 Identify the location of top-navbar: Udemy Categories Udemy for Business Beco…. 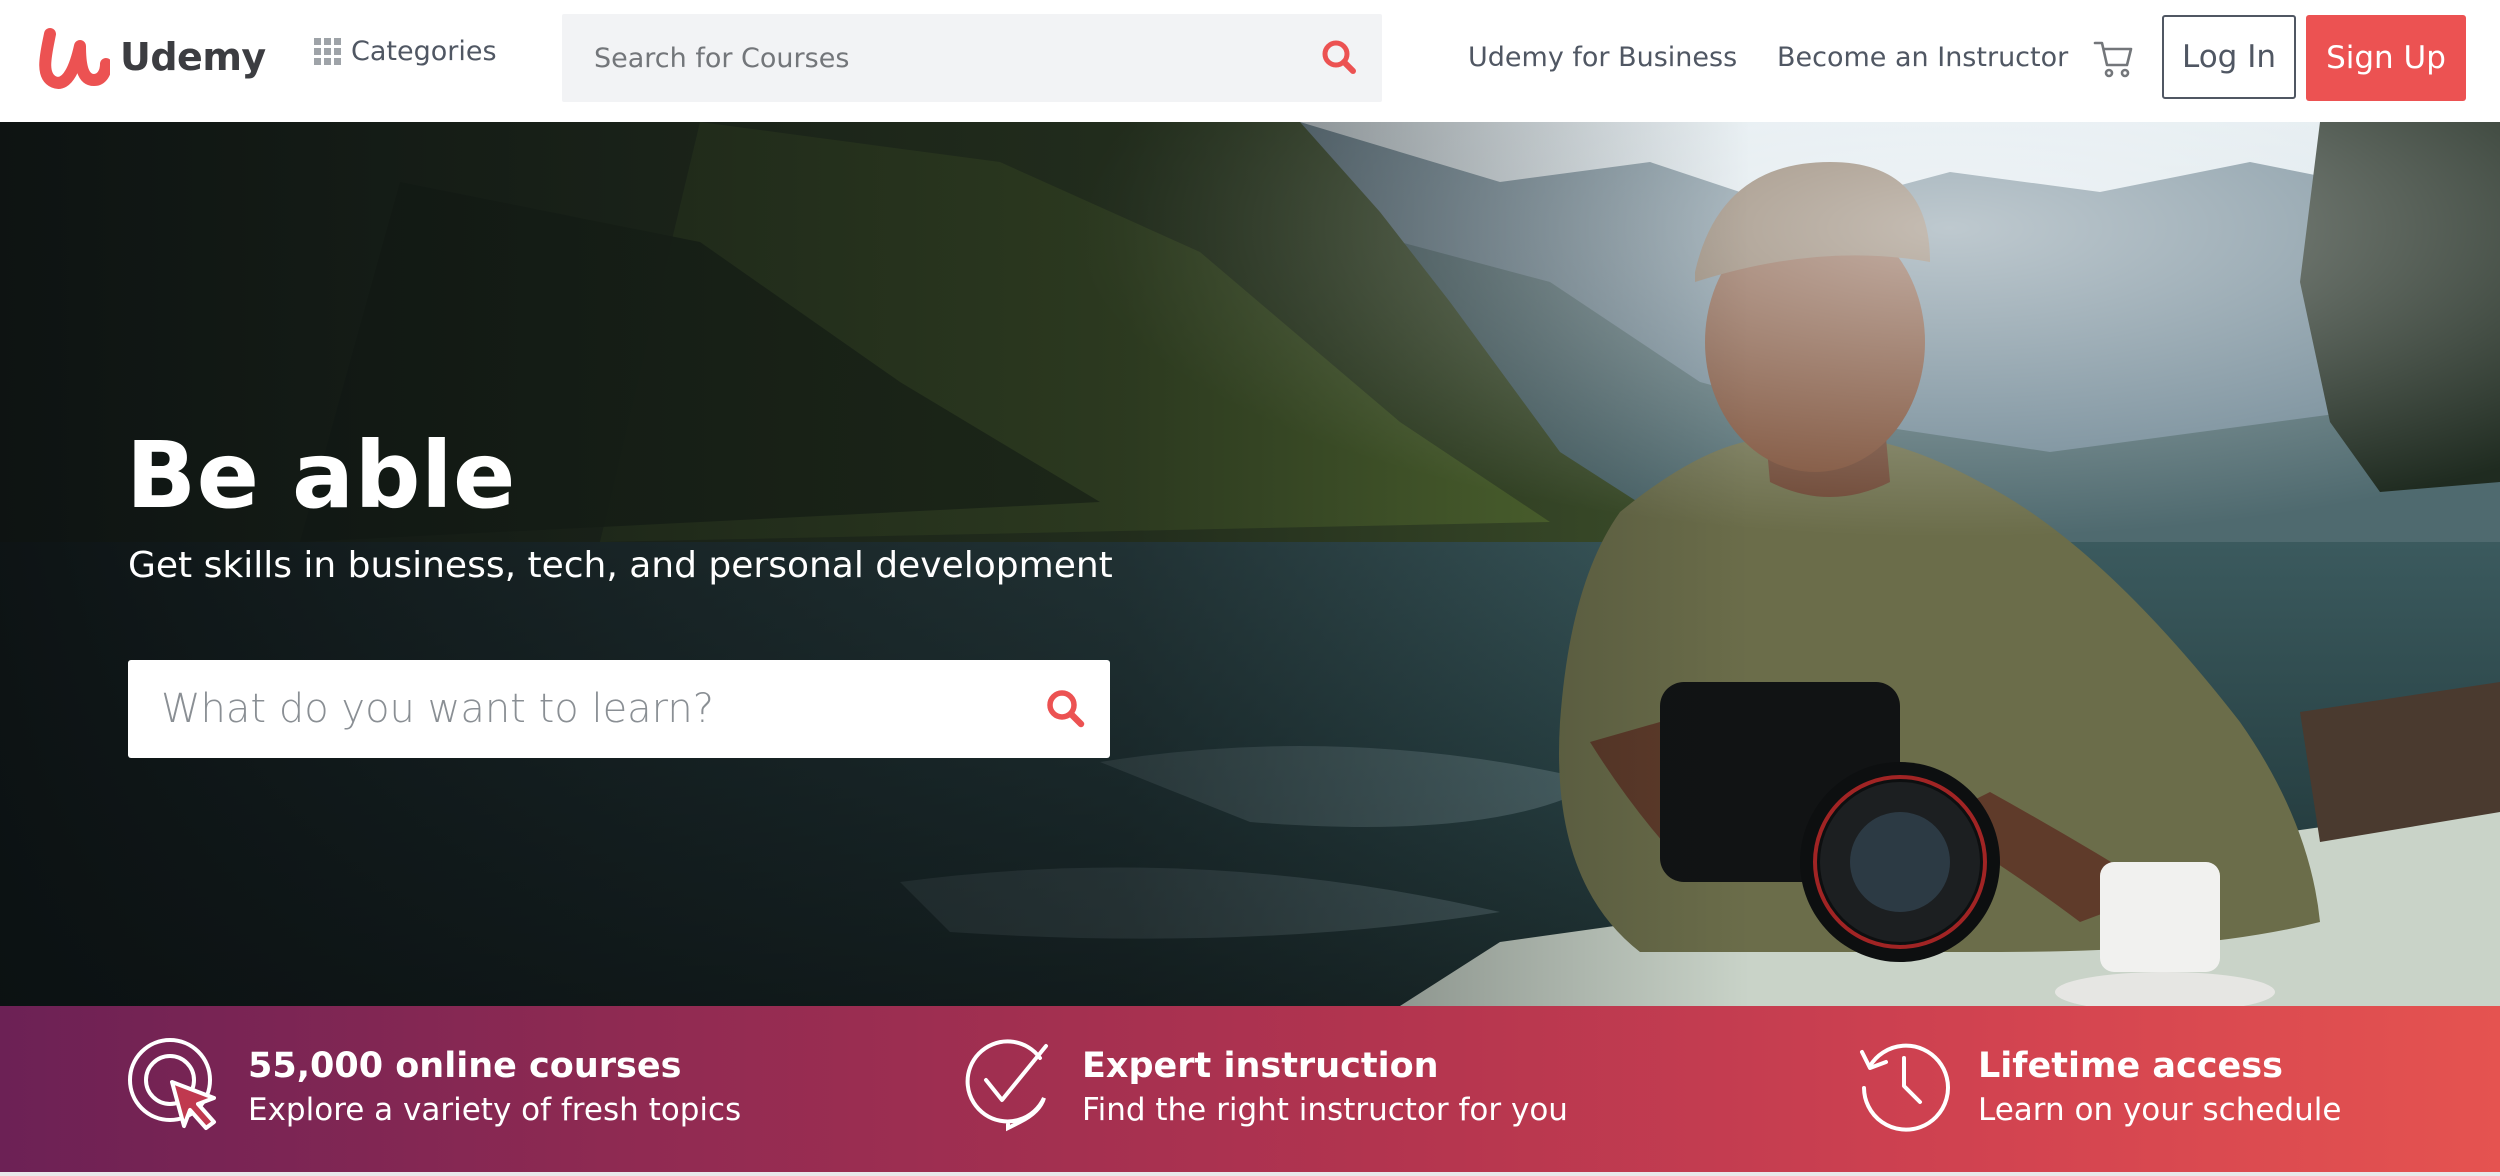
(1250, 61).